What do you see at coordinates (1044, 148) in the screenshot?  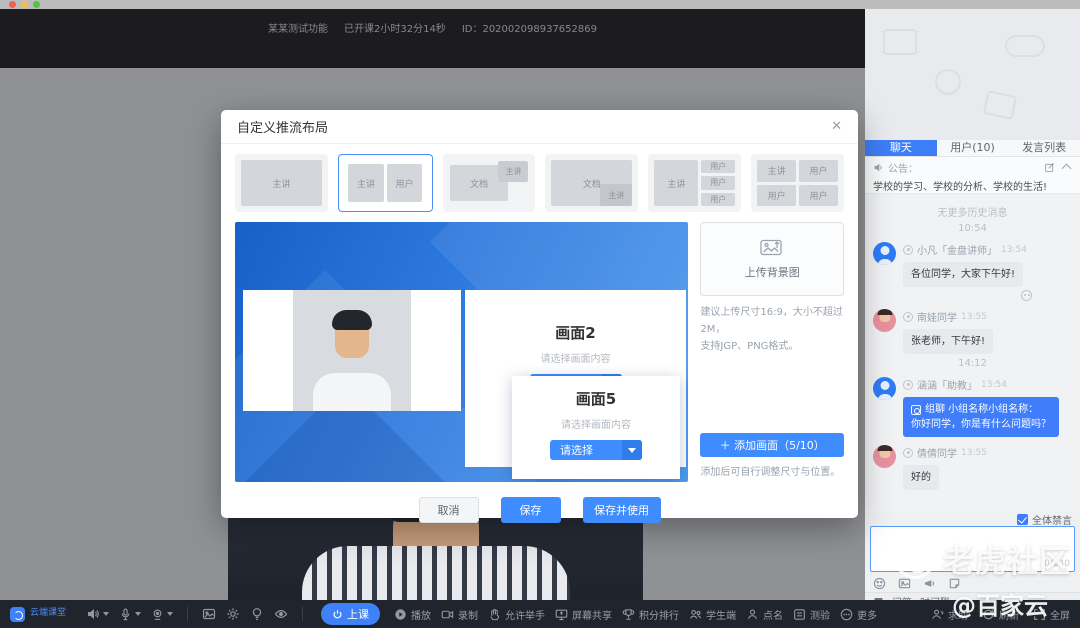 I see `tab-speaker-list: 发言列表` at bounding box center [1044, 148].